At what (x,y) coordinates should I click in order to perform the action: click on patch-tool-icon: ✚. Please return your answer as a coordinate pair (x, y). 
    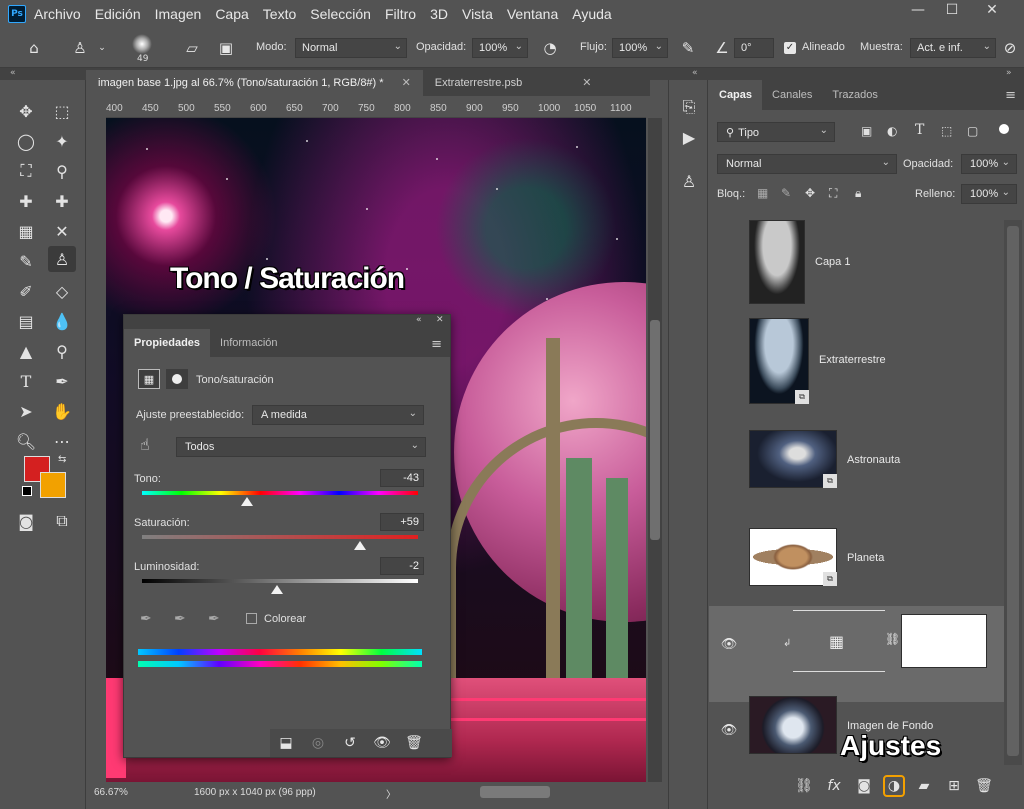
    Looking at the image, I should click on (62, 201).